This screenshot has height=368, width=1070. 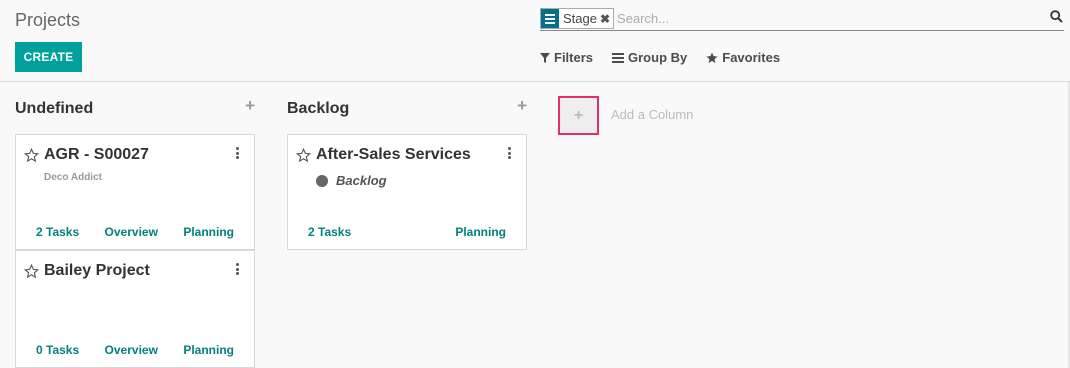 What do you see at coordinates (827, 18) in the screenshot?
I see `search-input` at bounding box center [827, 18].